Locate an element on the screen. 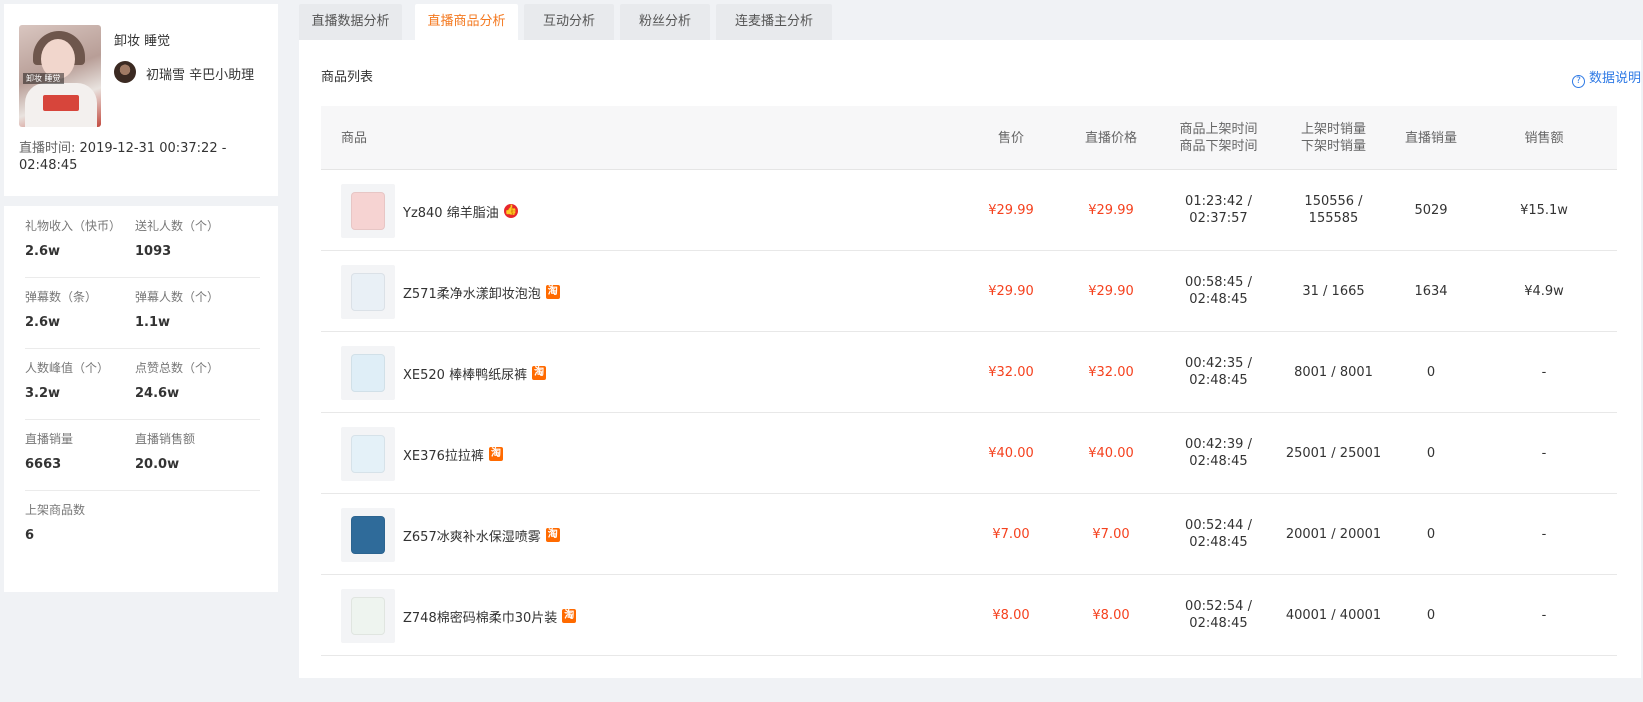 This screenshot has width=1643, height=702. product-cell: Z748棉密码棉柔巾30片装 淘 is located at coordinates (459, 616).